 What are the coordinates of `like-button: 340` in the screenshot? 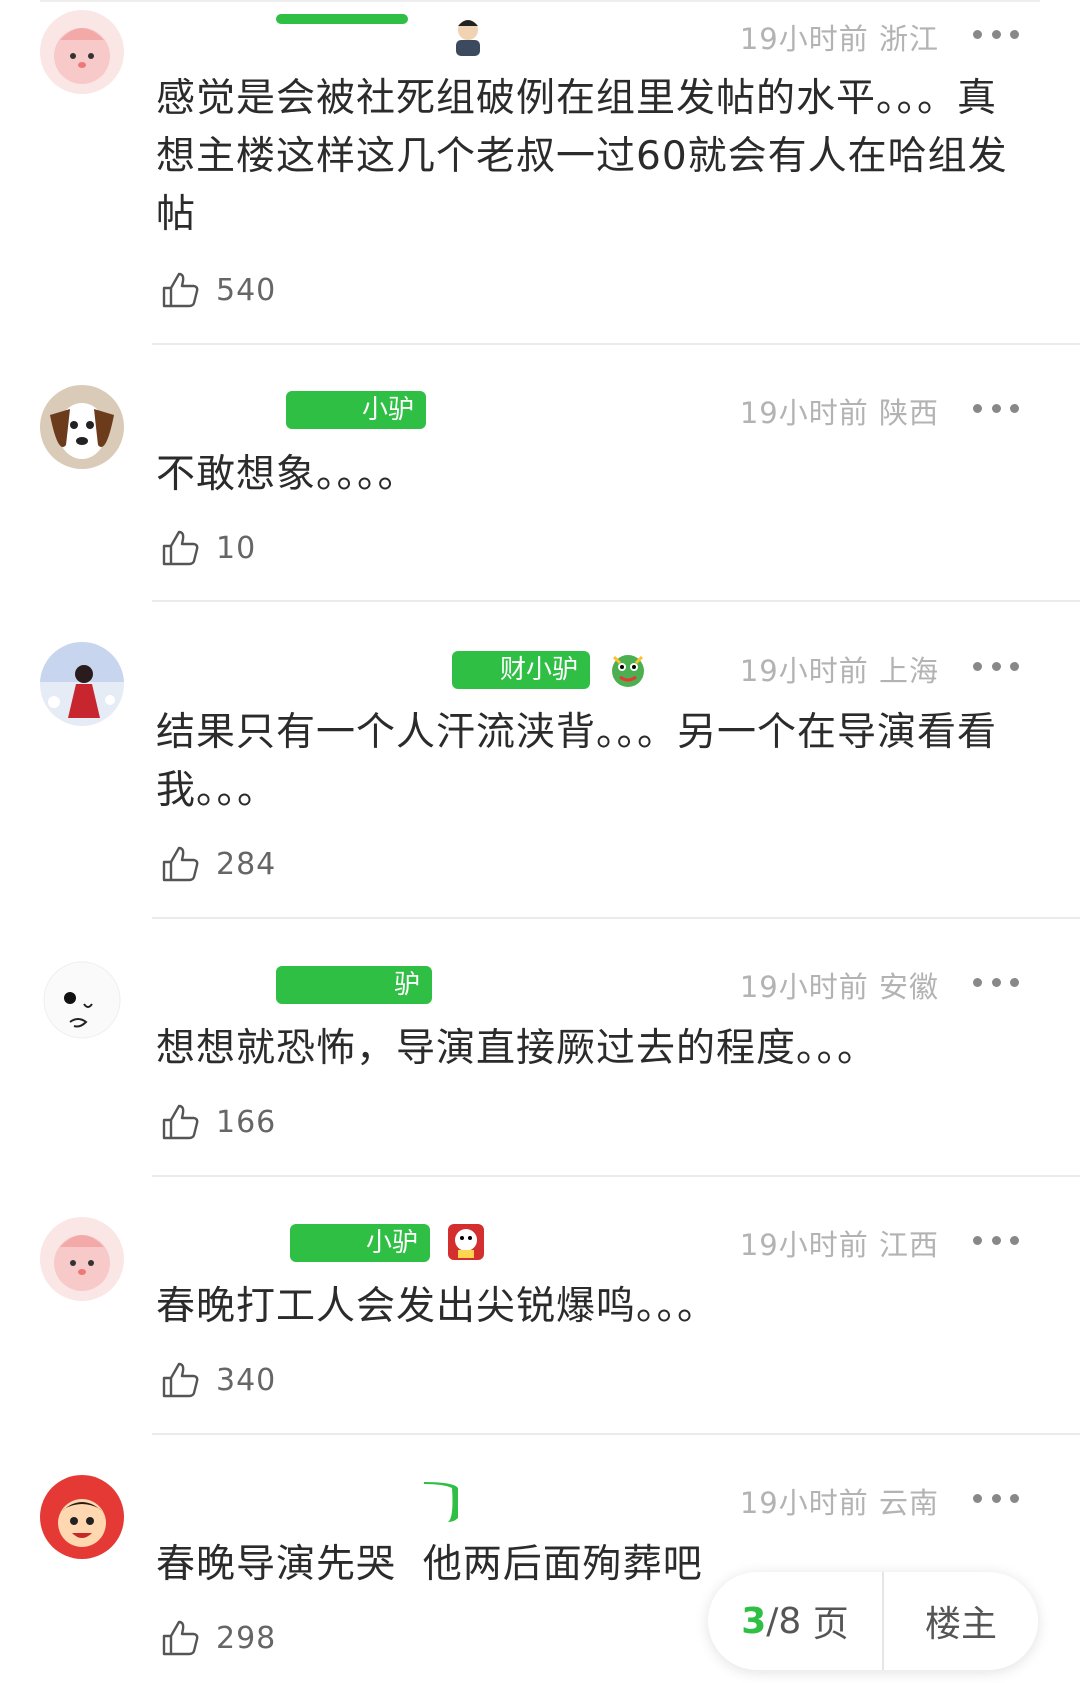 It's located at (218, 1380).